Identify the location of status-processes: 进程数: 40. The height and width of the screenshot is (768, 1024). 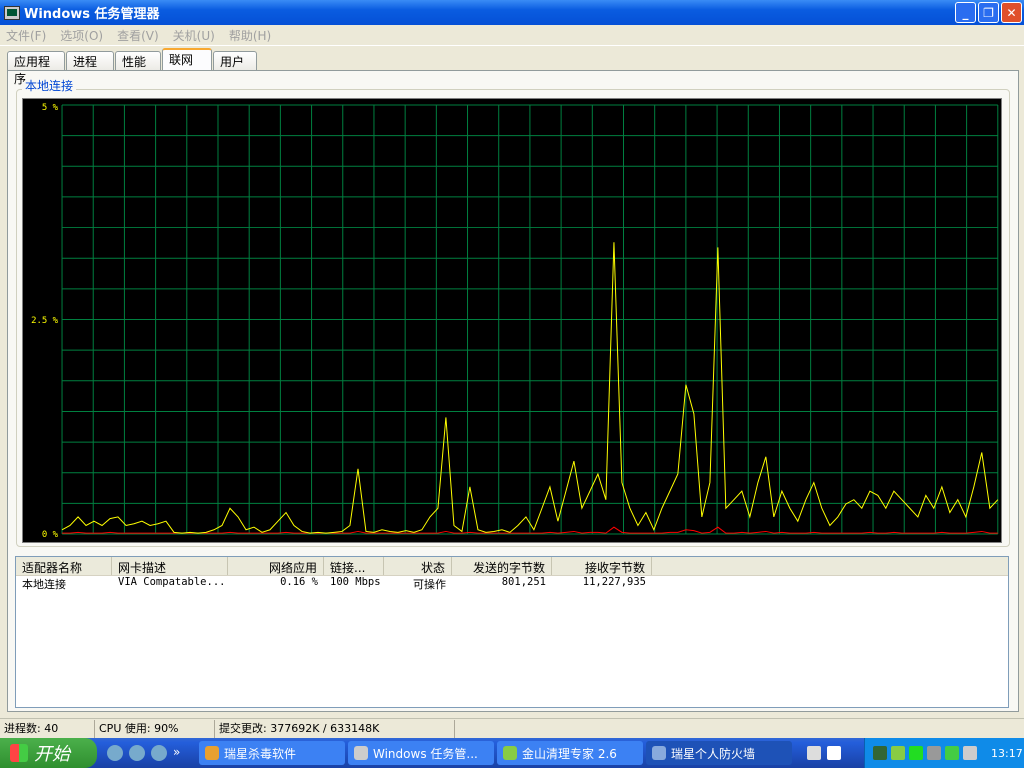
(47, 728).